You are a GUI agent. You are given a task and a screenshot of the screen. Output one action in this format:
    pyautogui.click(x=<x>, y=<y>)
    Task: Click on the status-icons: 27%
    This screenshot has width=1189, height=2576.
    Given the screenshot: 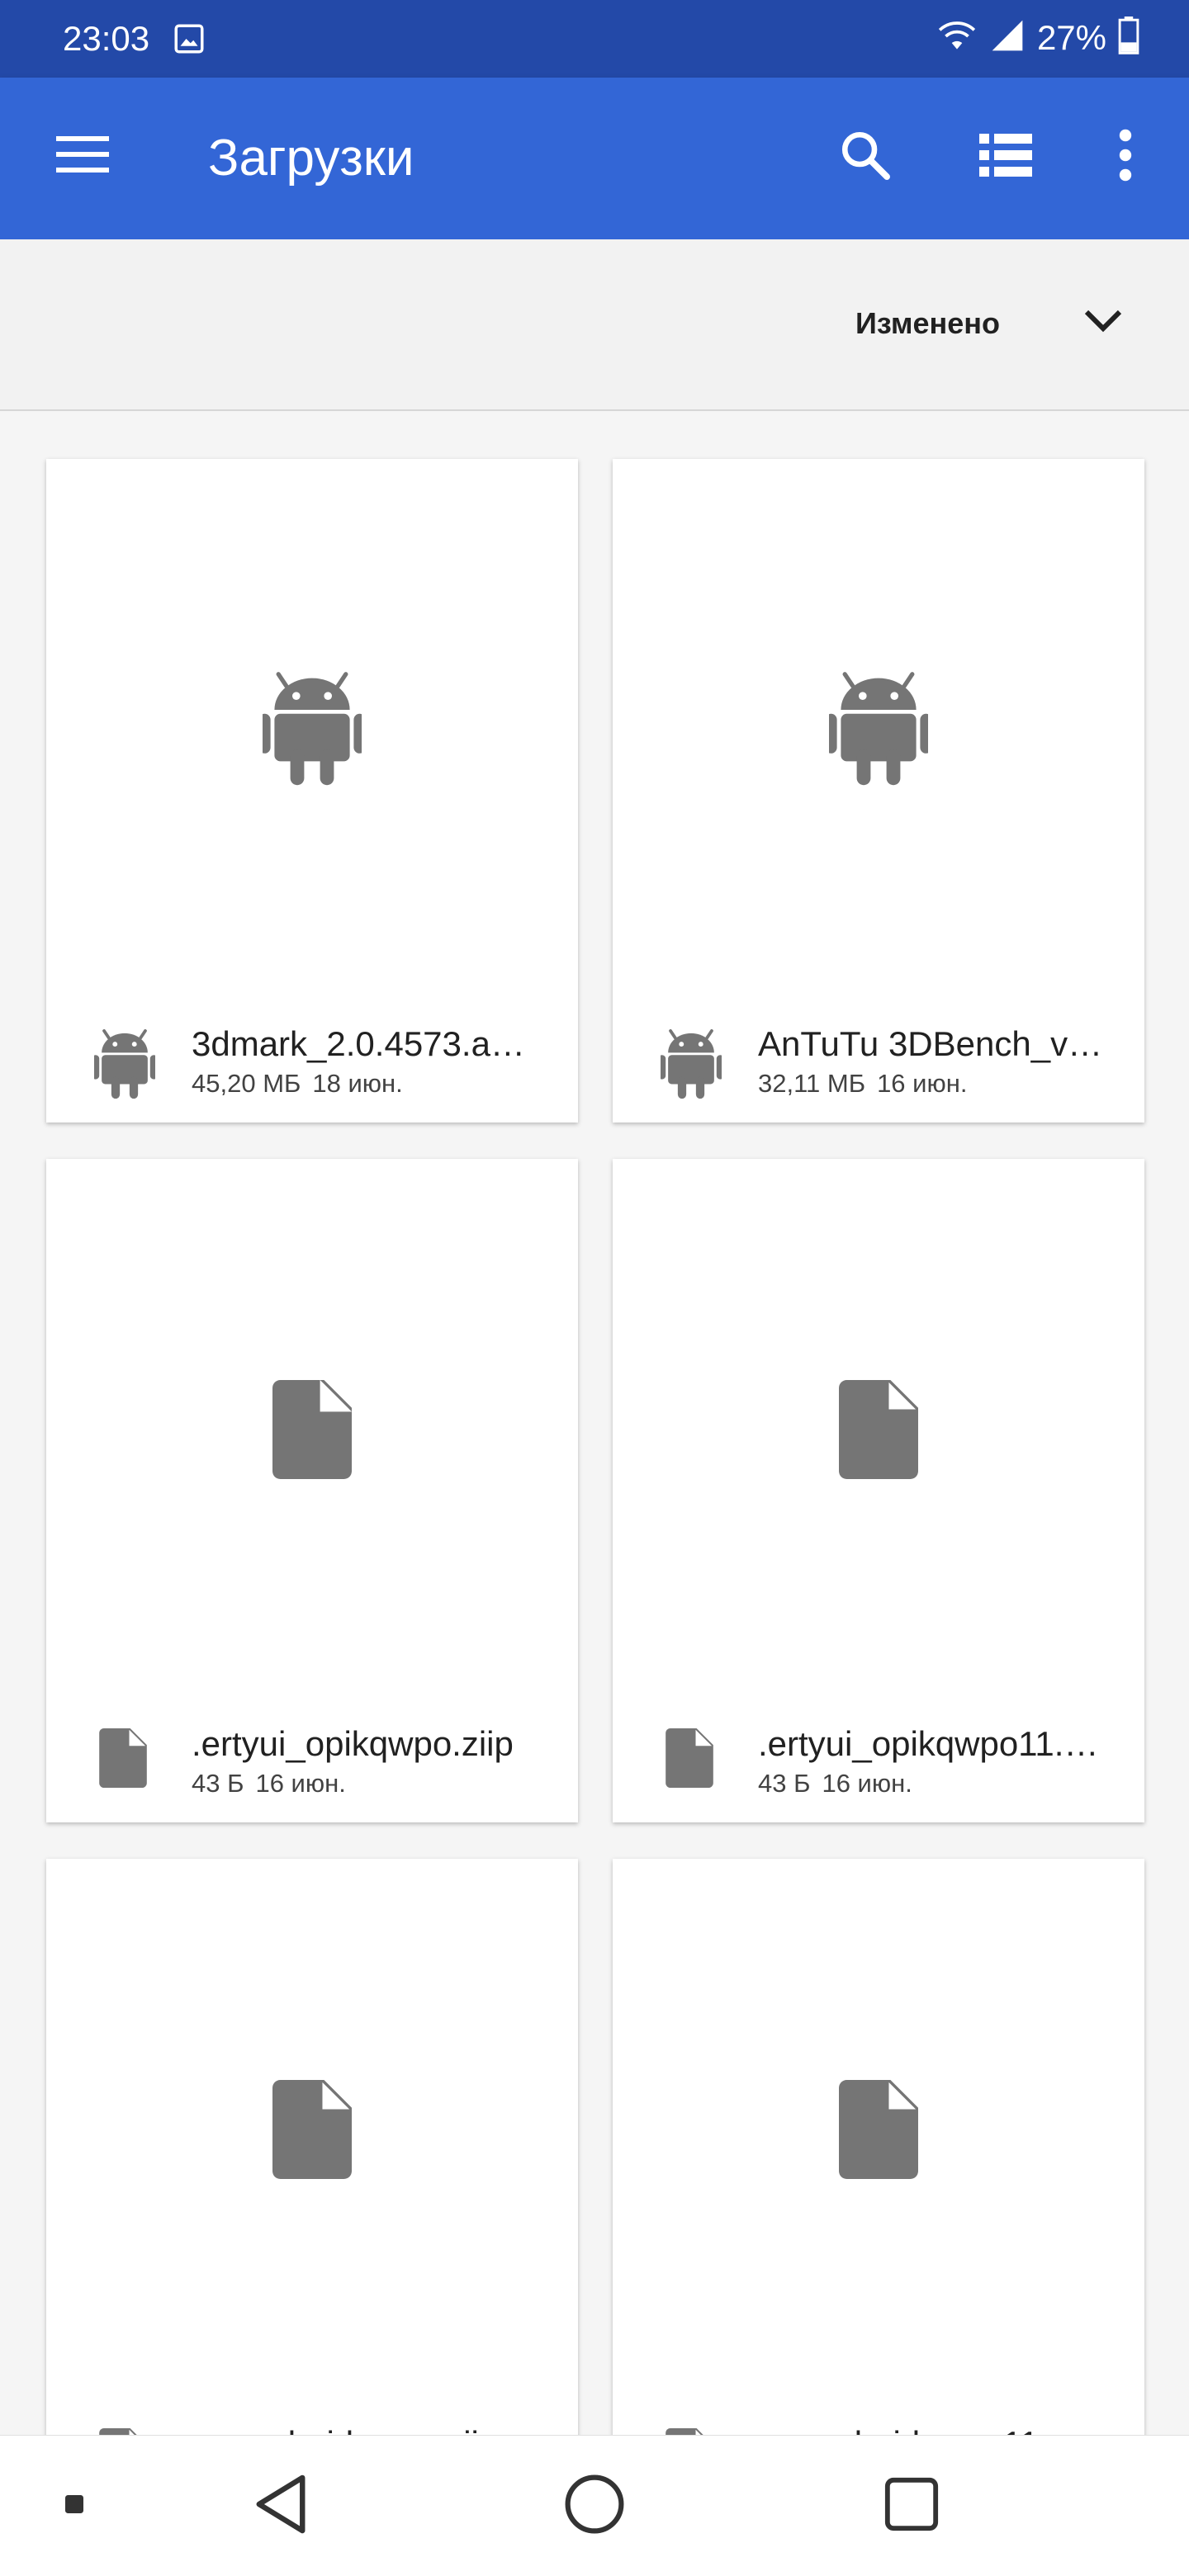 What is the action you would take?
    pyautogui.click(x=1037, y=38)
    